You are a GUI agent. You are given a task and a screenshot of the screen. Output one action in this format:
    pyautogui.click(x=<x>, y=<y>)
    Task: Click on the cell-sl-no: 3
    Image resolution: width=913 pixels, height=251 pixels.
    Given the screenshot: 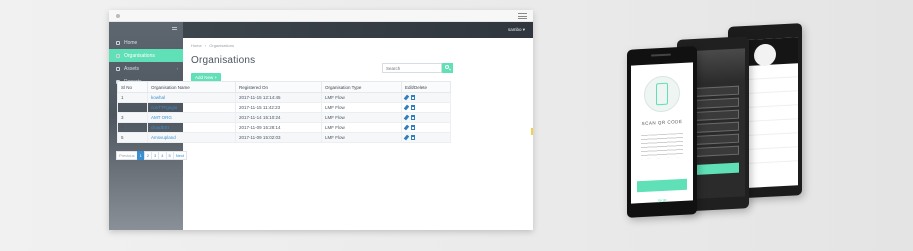 What is the action you would take?
    pyautogui.click(x=132, y=117)
    